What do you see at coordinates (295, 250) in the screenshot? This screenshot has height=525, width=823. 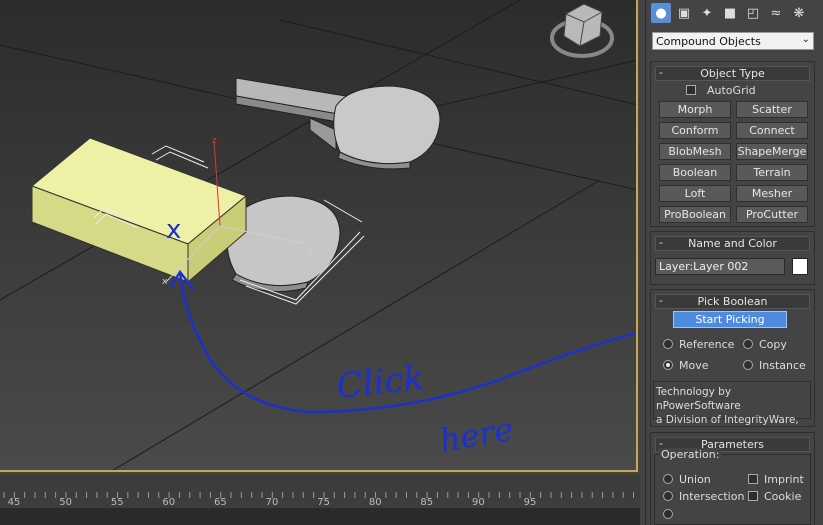 I see `pad-object` at bounding box center [295, 250].